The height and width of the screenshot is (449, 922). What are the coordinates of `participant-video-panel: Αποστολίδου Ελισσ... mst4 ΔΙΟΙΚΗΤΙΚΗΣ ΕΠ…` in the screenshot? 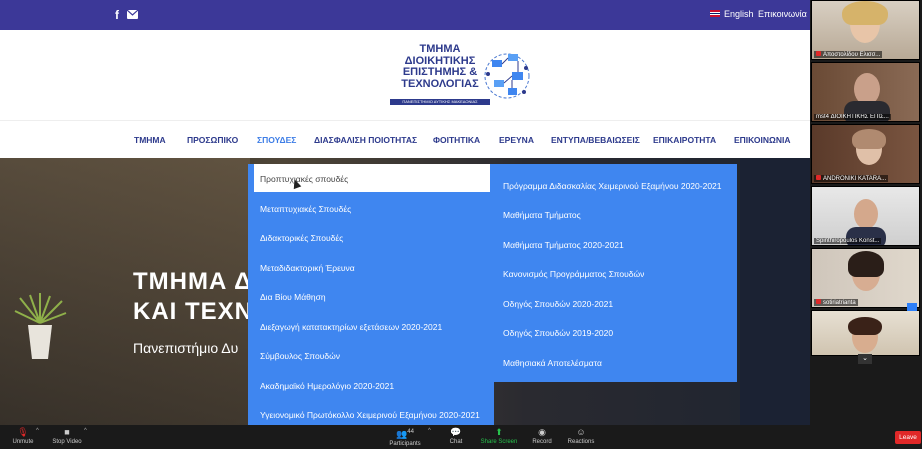 It's located at (866, 212).